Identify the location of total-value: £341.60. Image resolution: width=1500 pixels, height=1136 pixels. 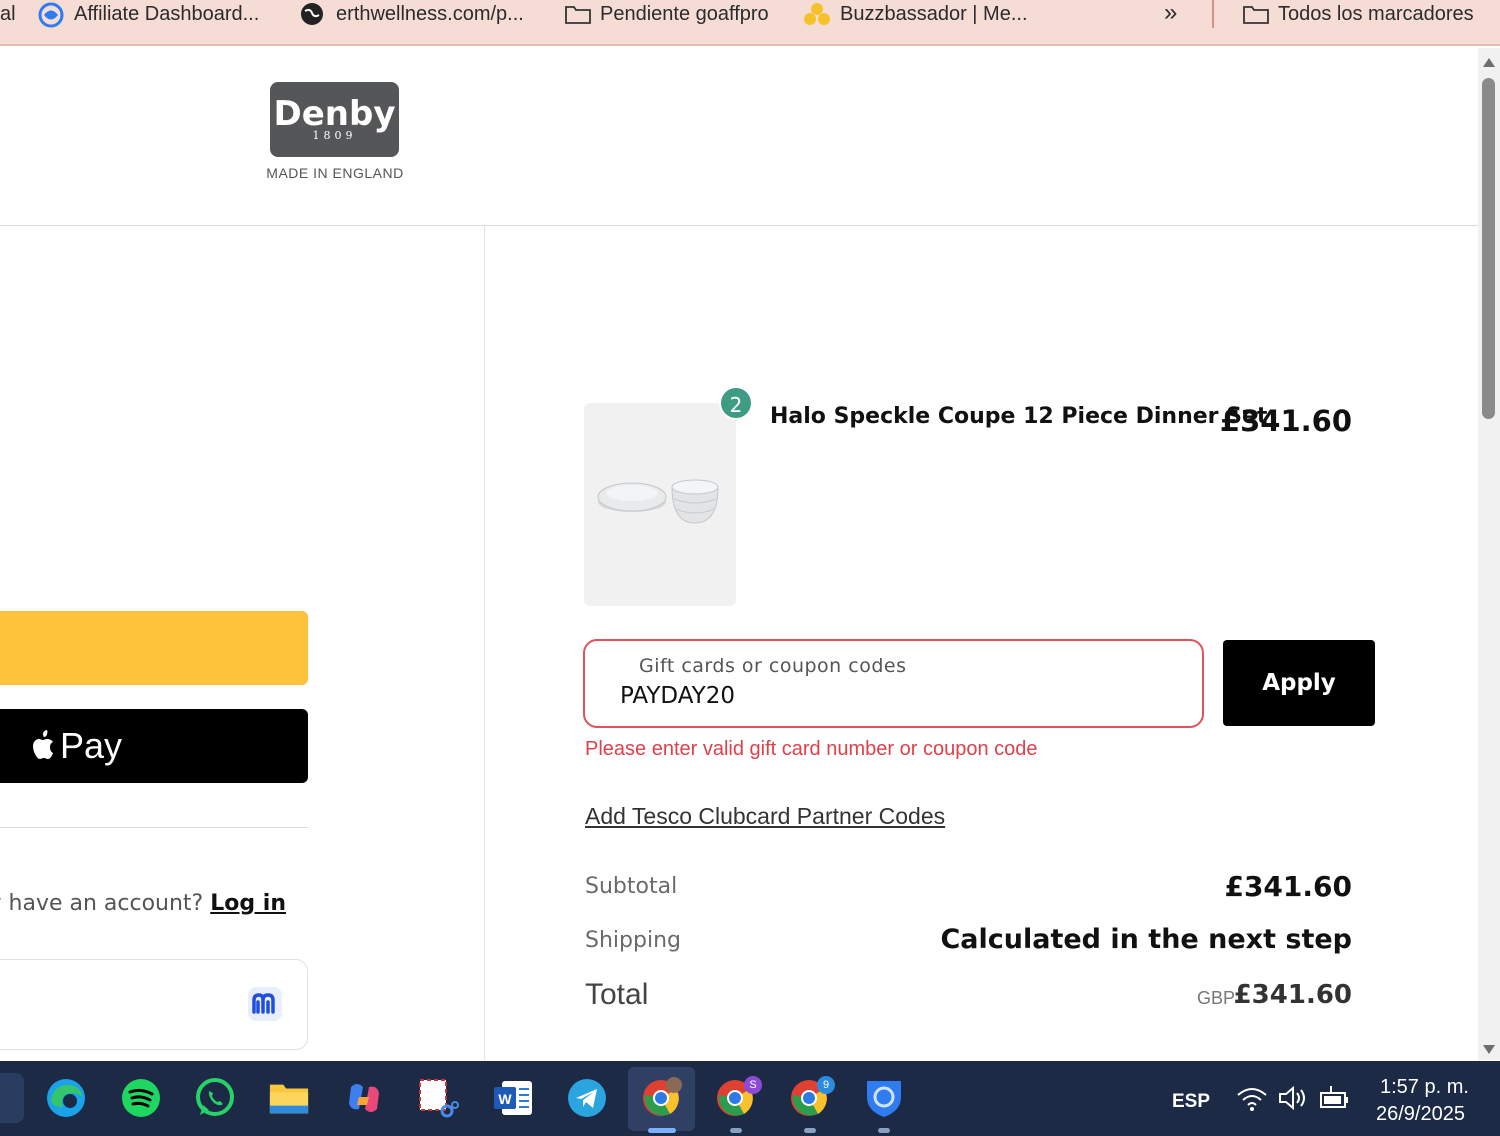
(1292, 995).